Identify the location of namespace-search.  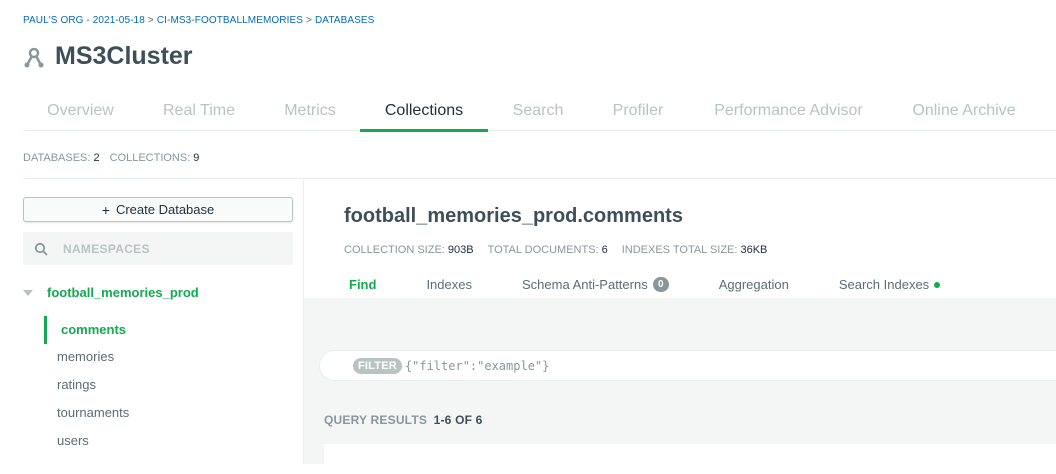
(158, 248).